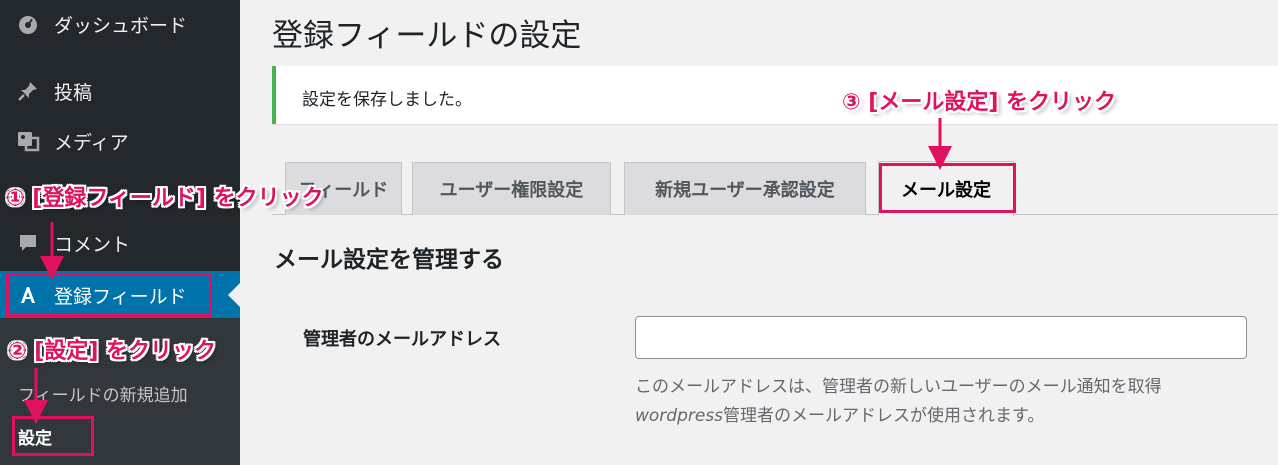  What do you see at coordinates (979, 102) in the screenshot?
I see `annotation-step3: ③ [メール設定] をクリック` at bounding box center [979, 102].